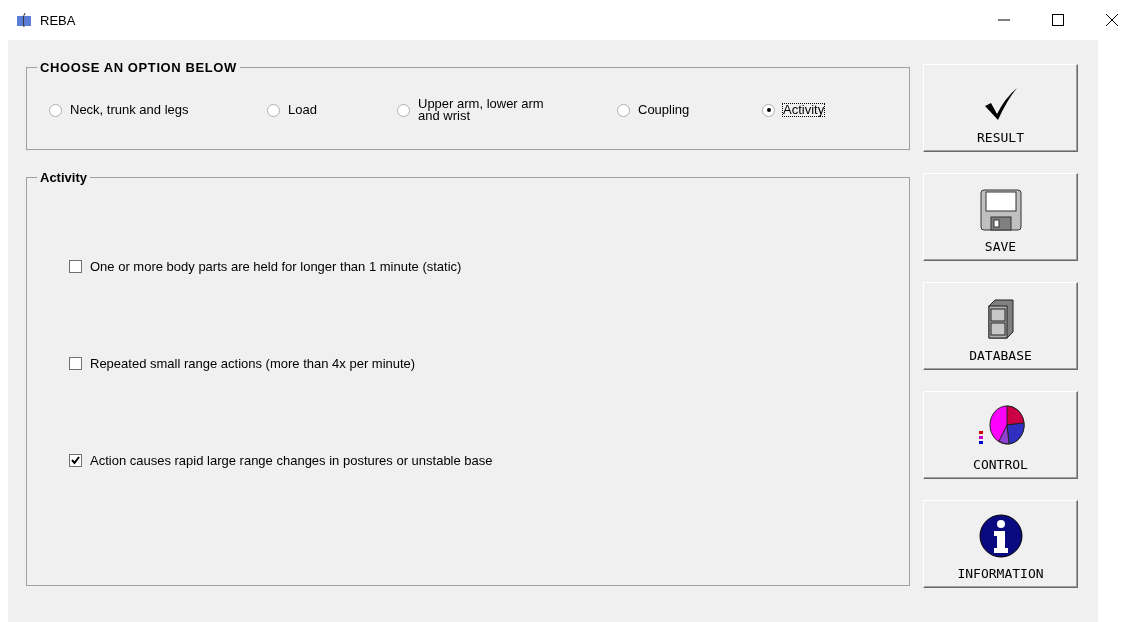 The width and height of the screenshot is (1135, 622). I want to click on radio-option: Activity, so click(822, 110).